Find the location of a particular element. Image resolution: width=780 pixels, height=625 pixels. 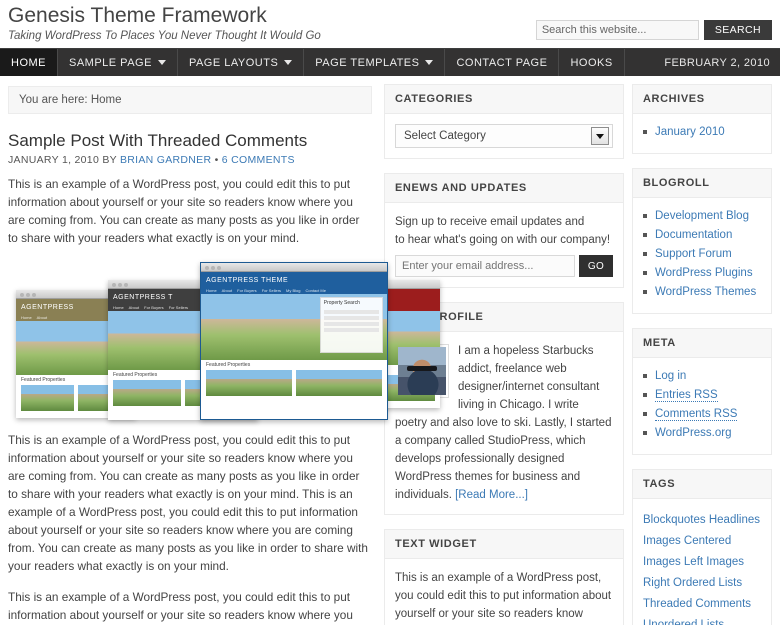

blogroll-link: Development Blog is located at coordinates (702, 216).